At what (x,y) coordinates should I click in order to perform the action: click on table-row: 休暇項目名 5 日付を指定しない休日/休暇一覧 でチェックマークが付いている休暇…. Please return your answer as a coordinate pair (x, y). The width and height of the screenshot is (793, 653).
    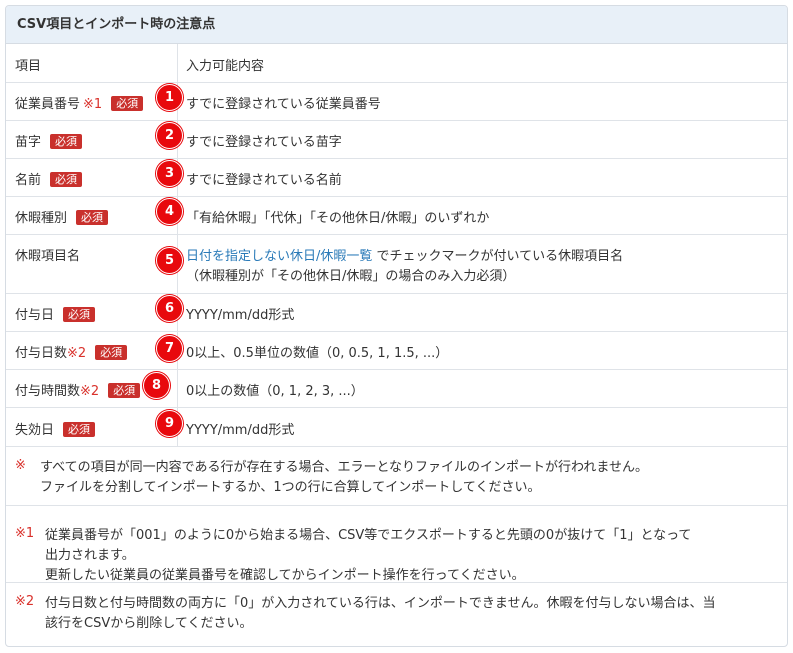
    Looking at the image, I should click on (396, 264).